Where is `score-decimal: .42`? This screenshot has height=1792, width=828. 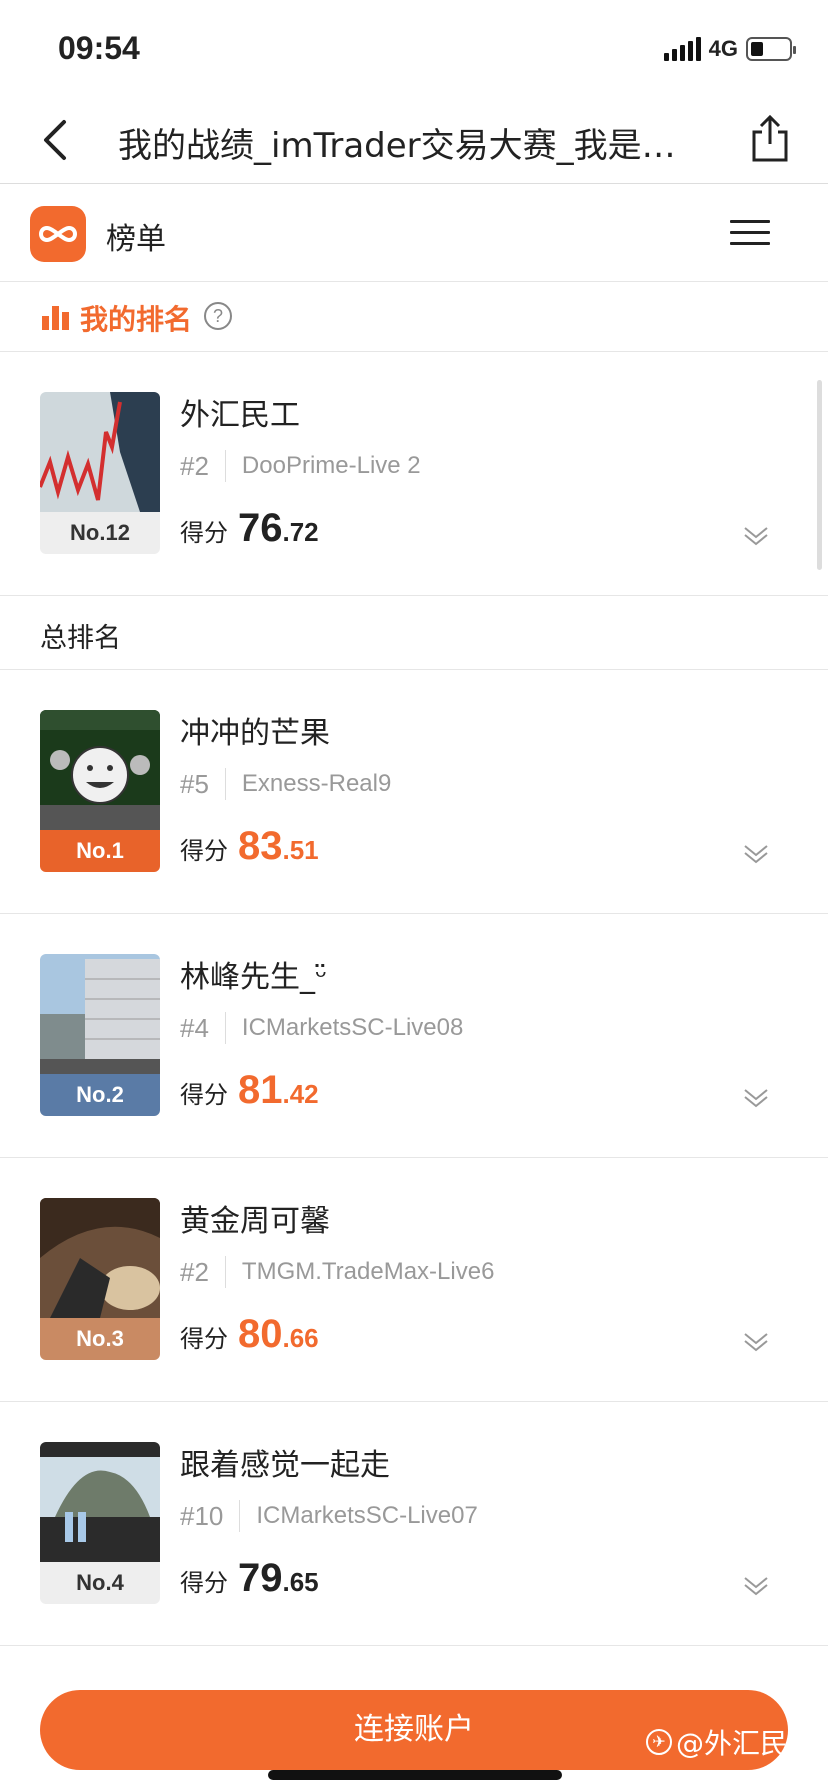
score-decimal: .42 is located at coordinates (300, 1094).